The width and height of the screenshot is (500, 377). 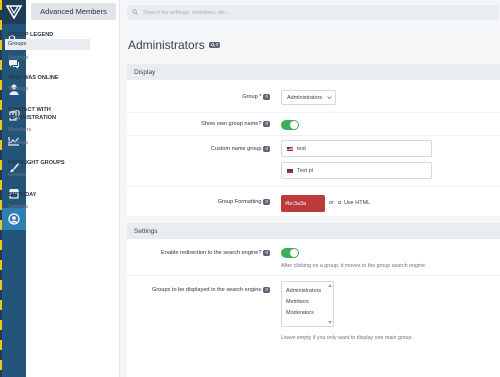 I want to click on or-use-html: or Use HTML, so click(x=350, y=203).